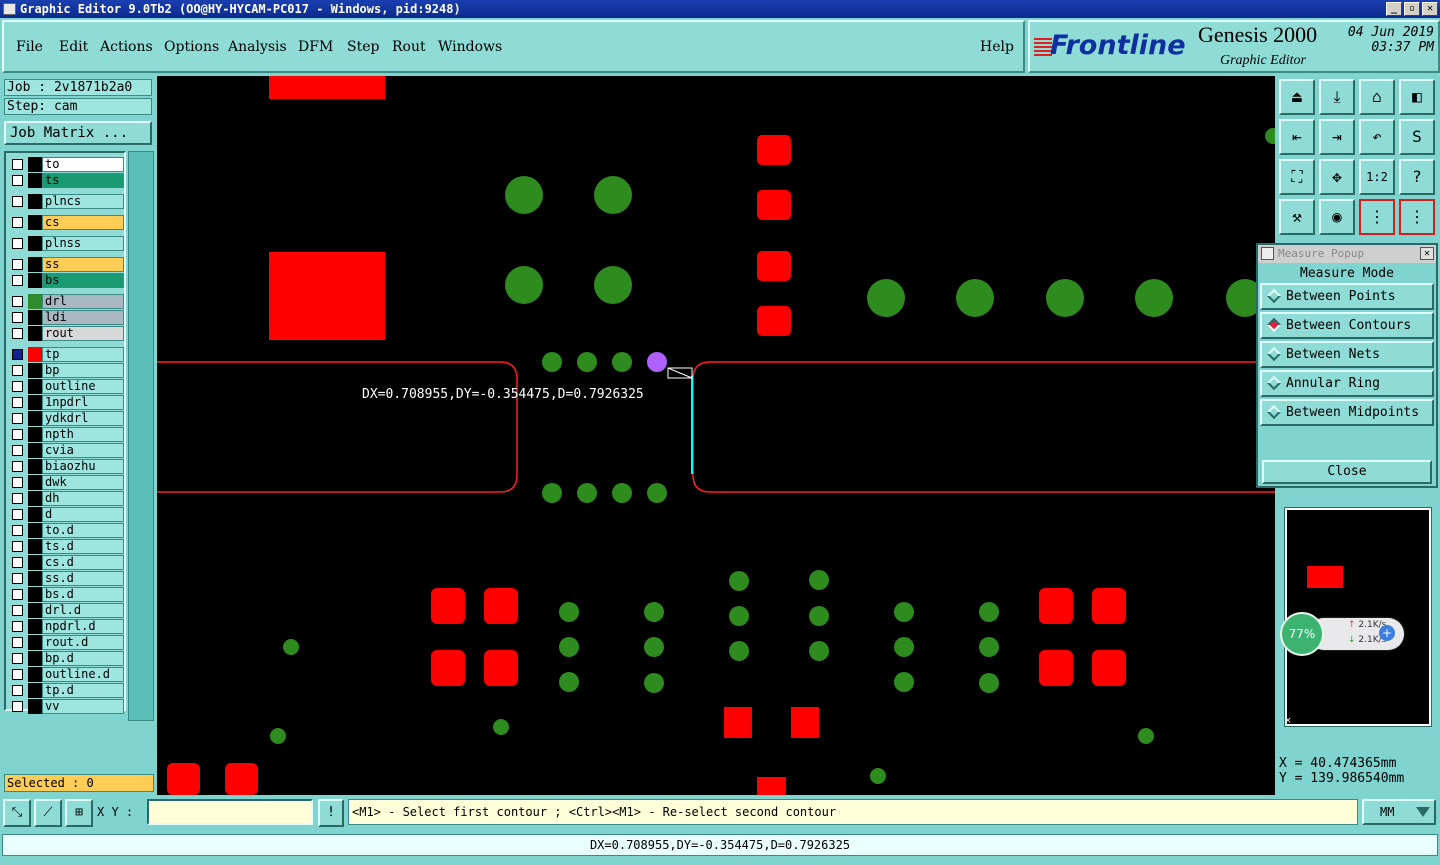 The image size is (1440, 865). What do you see at coordinates (66, 706) in the screenshot?
I see `layer-row-vv: vv` at bounding box center [66, 706].